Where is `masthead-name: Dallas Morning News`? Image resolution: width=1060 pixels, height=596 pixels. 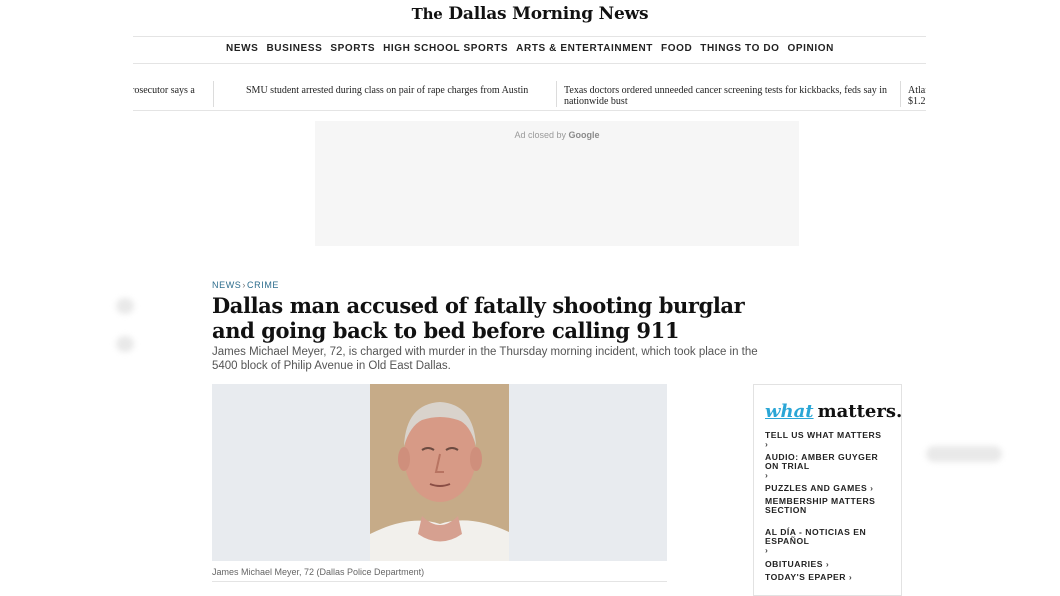
masthead-name: Dallas Morning News is located at coordinates (548, 14).